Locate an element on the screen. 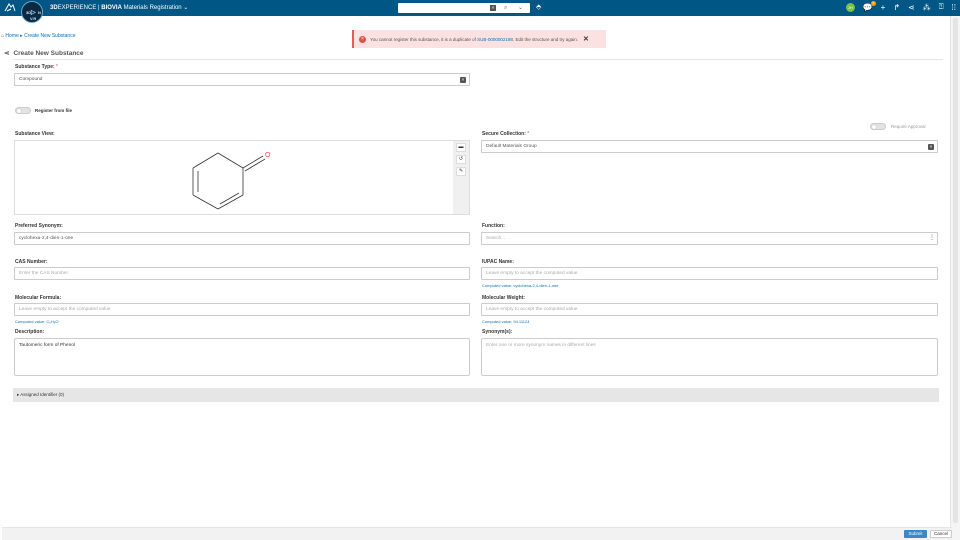 This screenshot has height=540, width=960. register-from-file-toggle is located at coordinates (23, 110).